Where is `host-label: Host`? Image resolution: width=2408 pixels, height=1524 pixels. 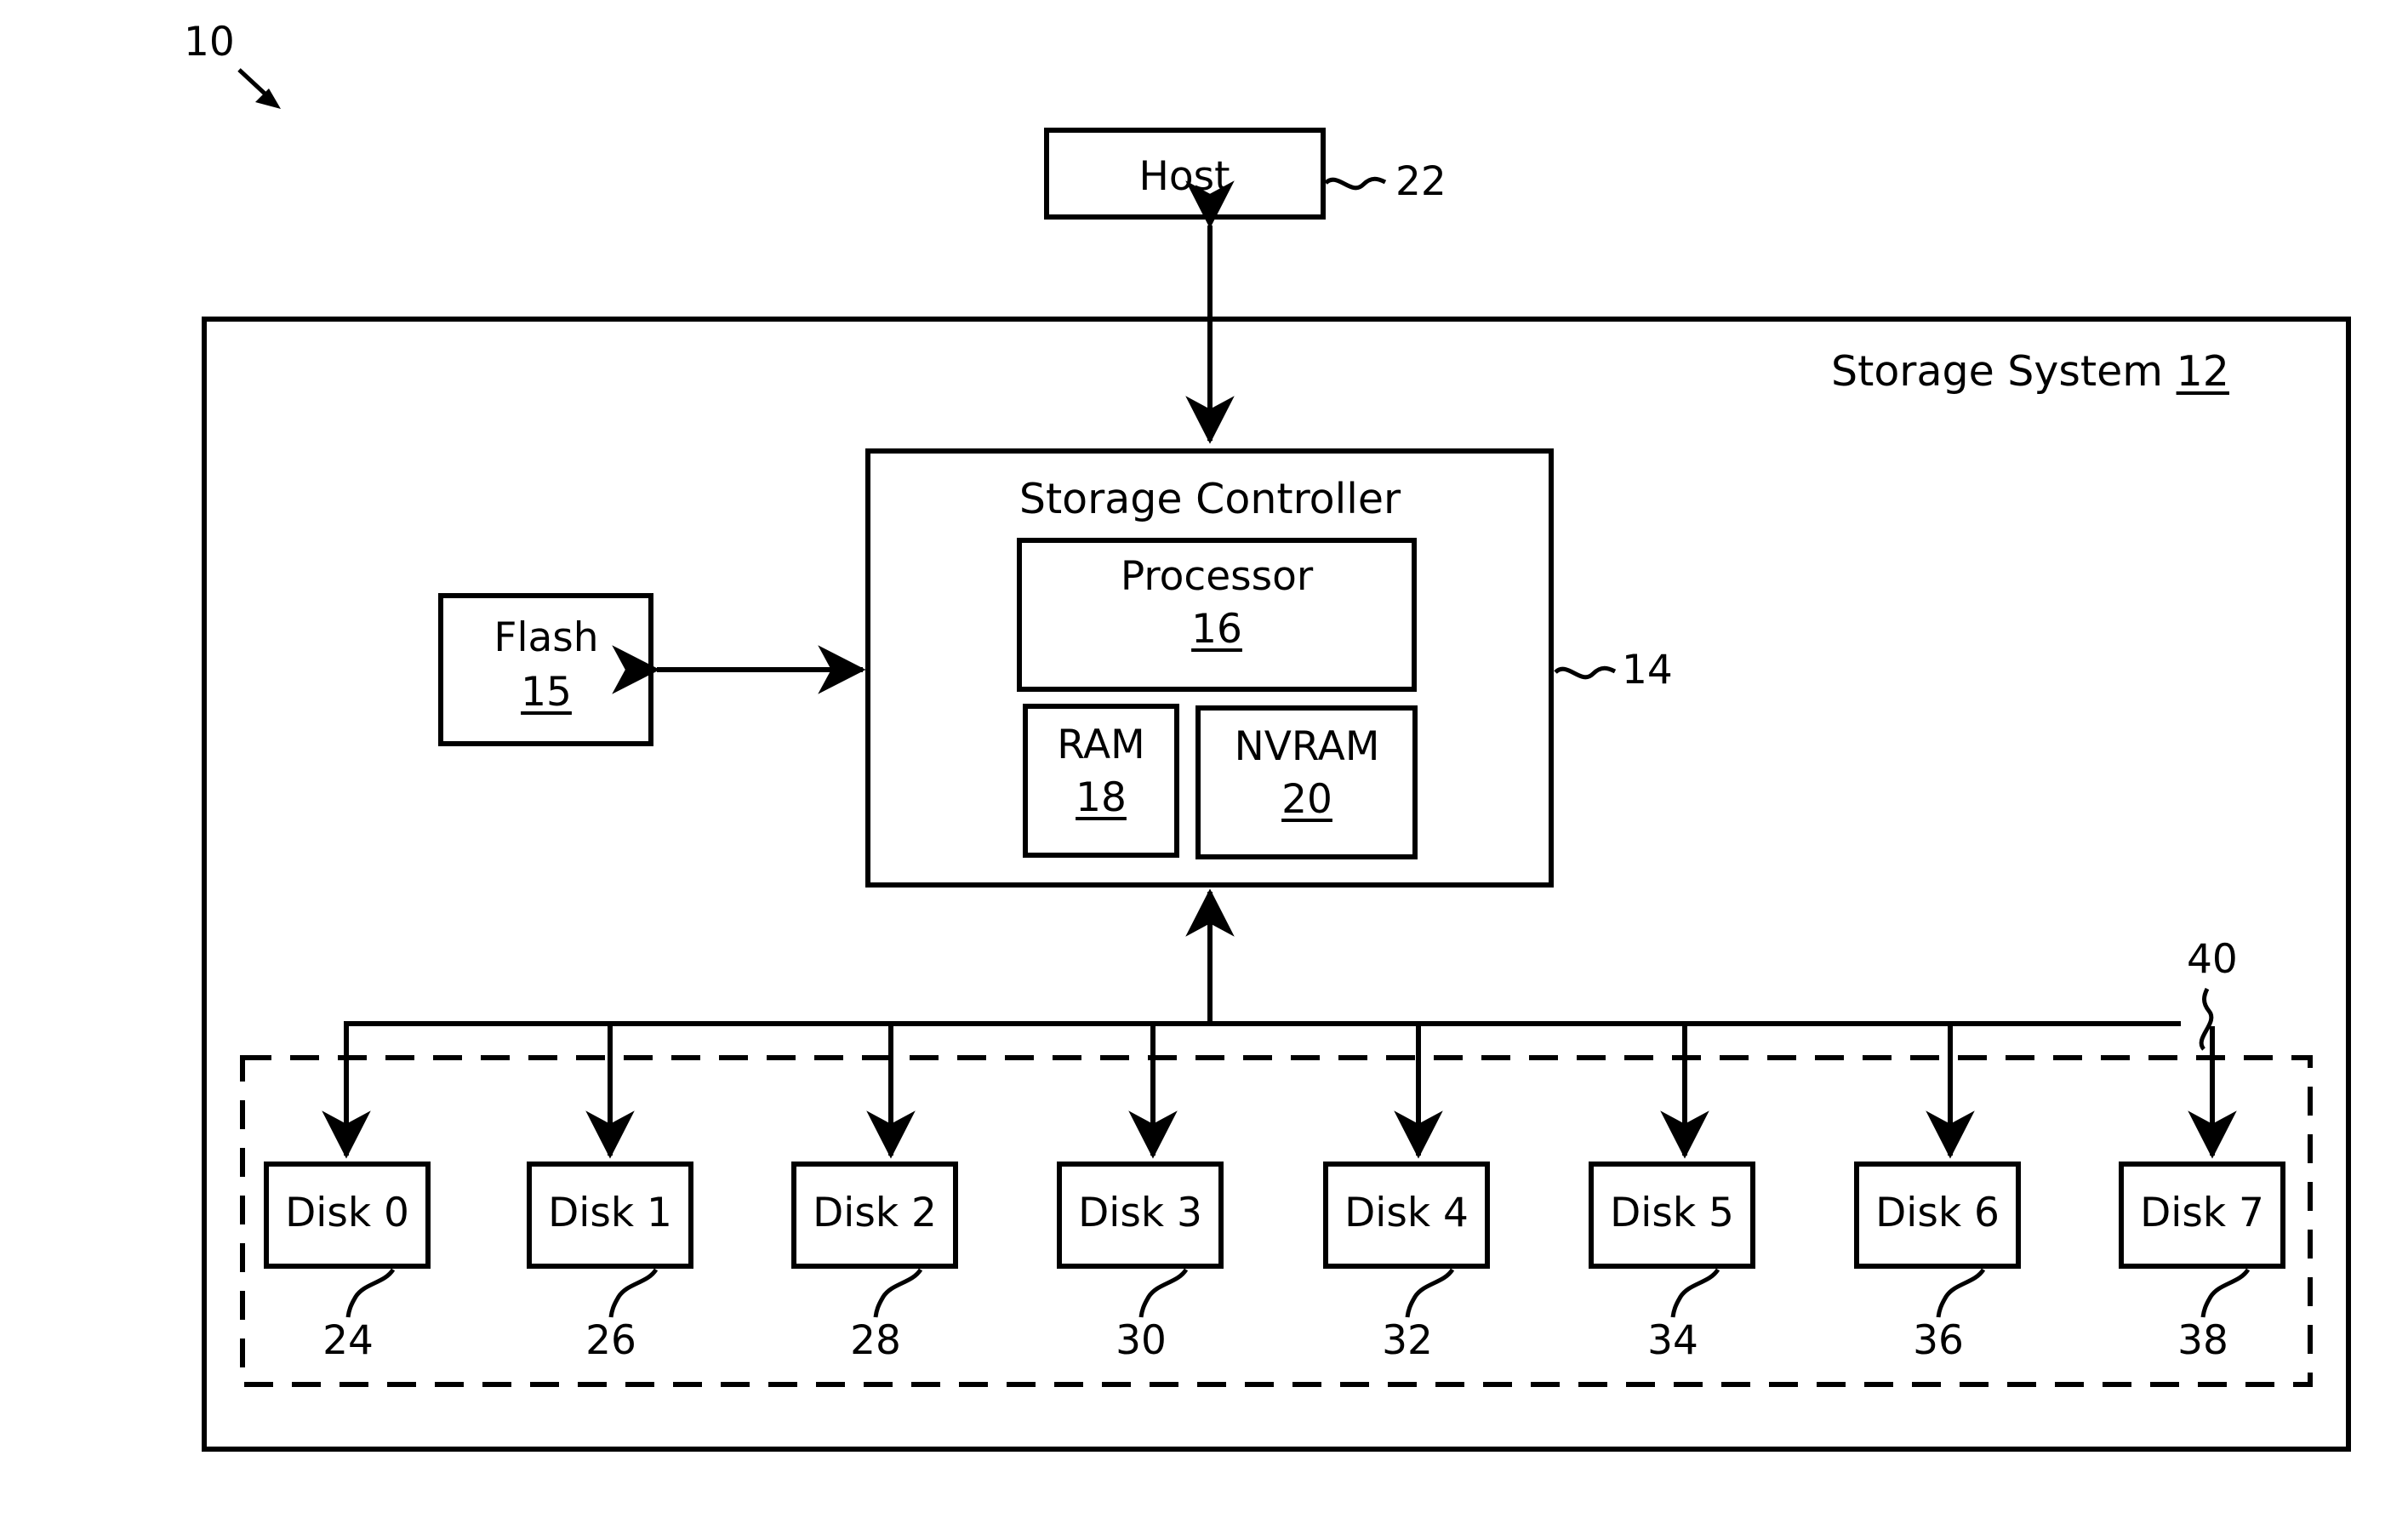
host-label: Host is located at coordinates (1184, 176).